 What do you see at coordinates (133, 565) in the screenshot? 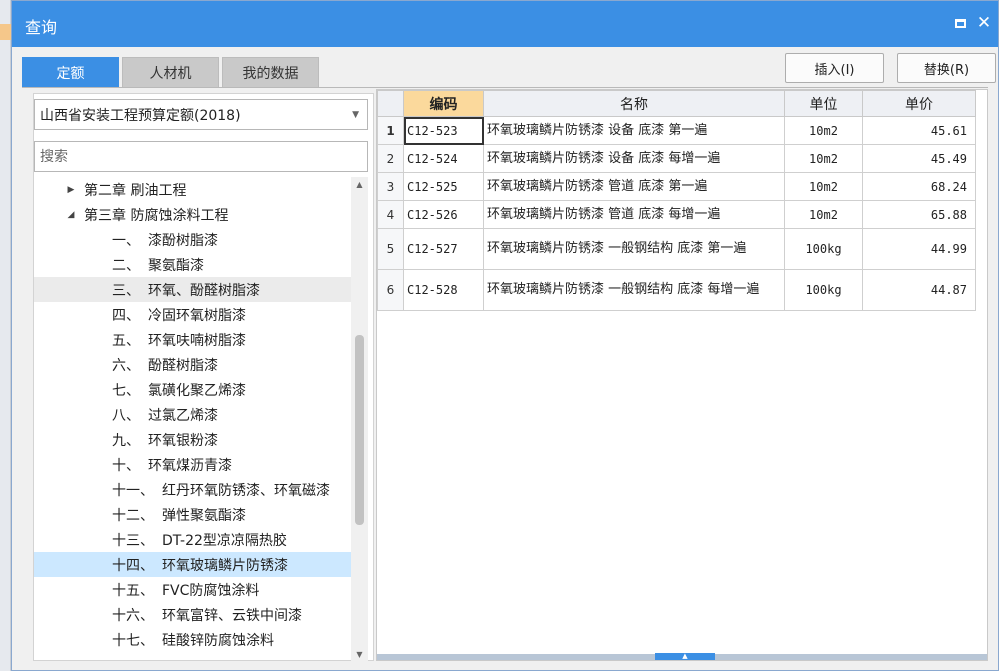
I see `section-number: 十四、` at bounding box center [133, 565].